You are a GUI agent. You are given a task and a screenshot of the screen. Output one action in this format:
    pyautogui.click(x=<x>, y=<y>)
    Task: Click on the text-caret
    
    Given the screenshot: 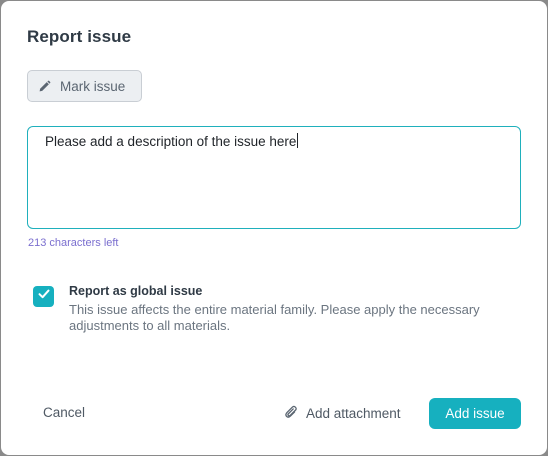 What is the action you would take?
    pyautogui.click(x=298, y=140)
    